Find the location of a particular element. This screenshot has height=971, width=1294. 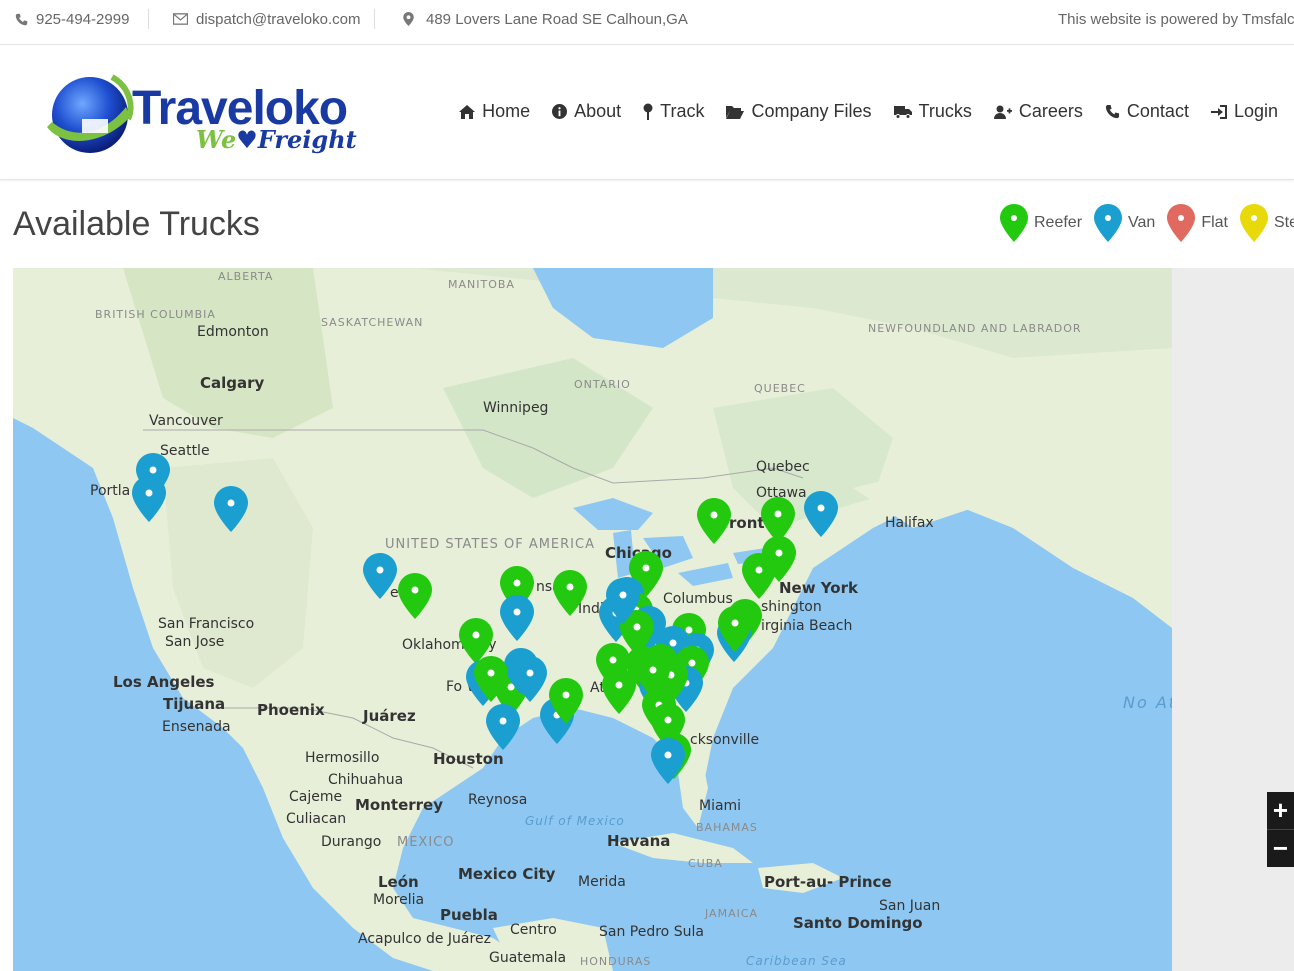

logo: Traveloko We♥Freight is located at coordinates (200, 117).